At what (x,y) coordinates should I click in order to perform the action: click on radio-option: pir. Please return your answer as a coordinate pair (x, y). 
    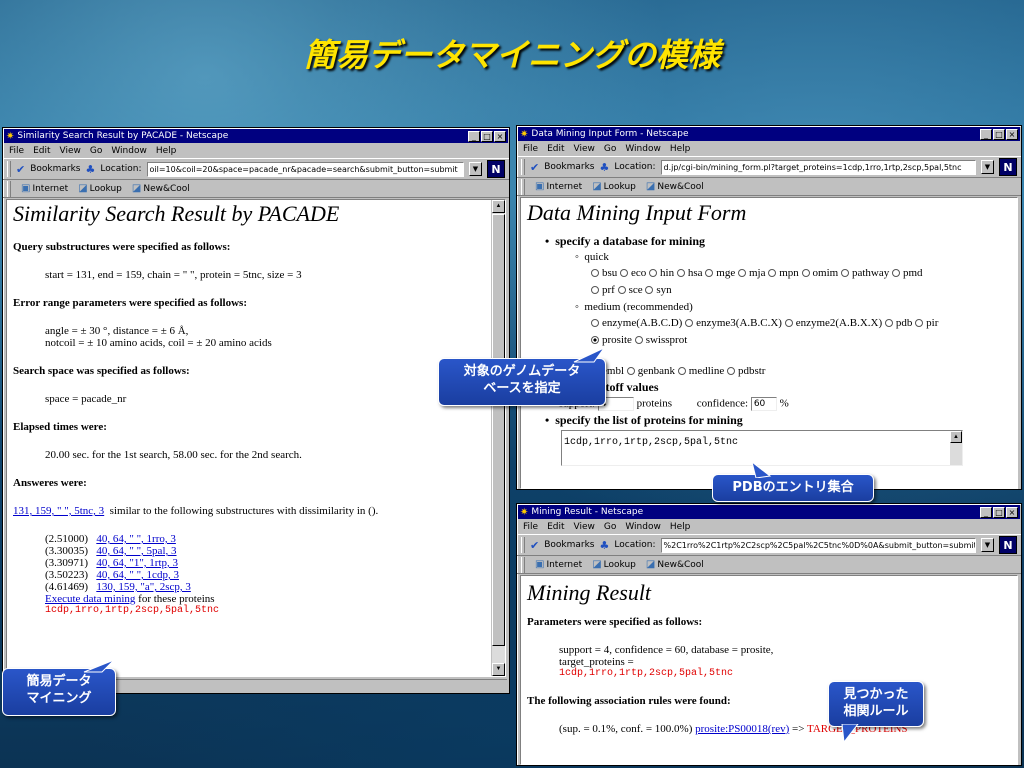
    Looking at the image, I should click on (926, 323).